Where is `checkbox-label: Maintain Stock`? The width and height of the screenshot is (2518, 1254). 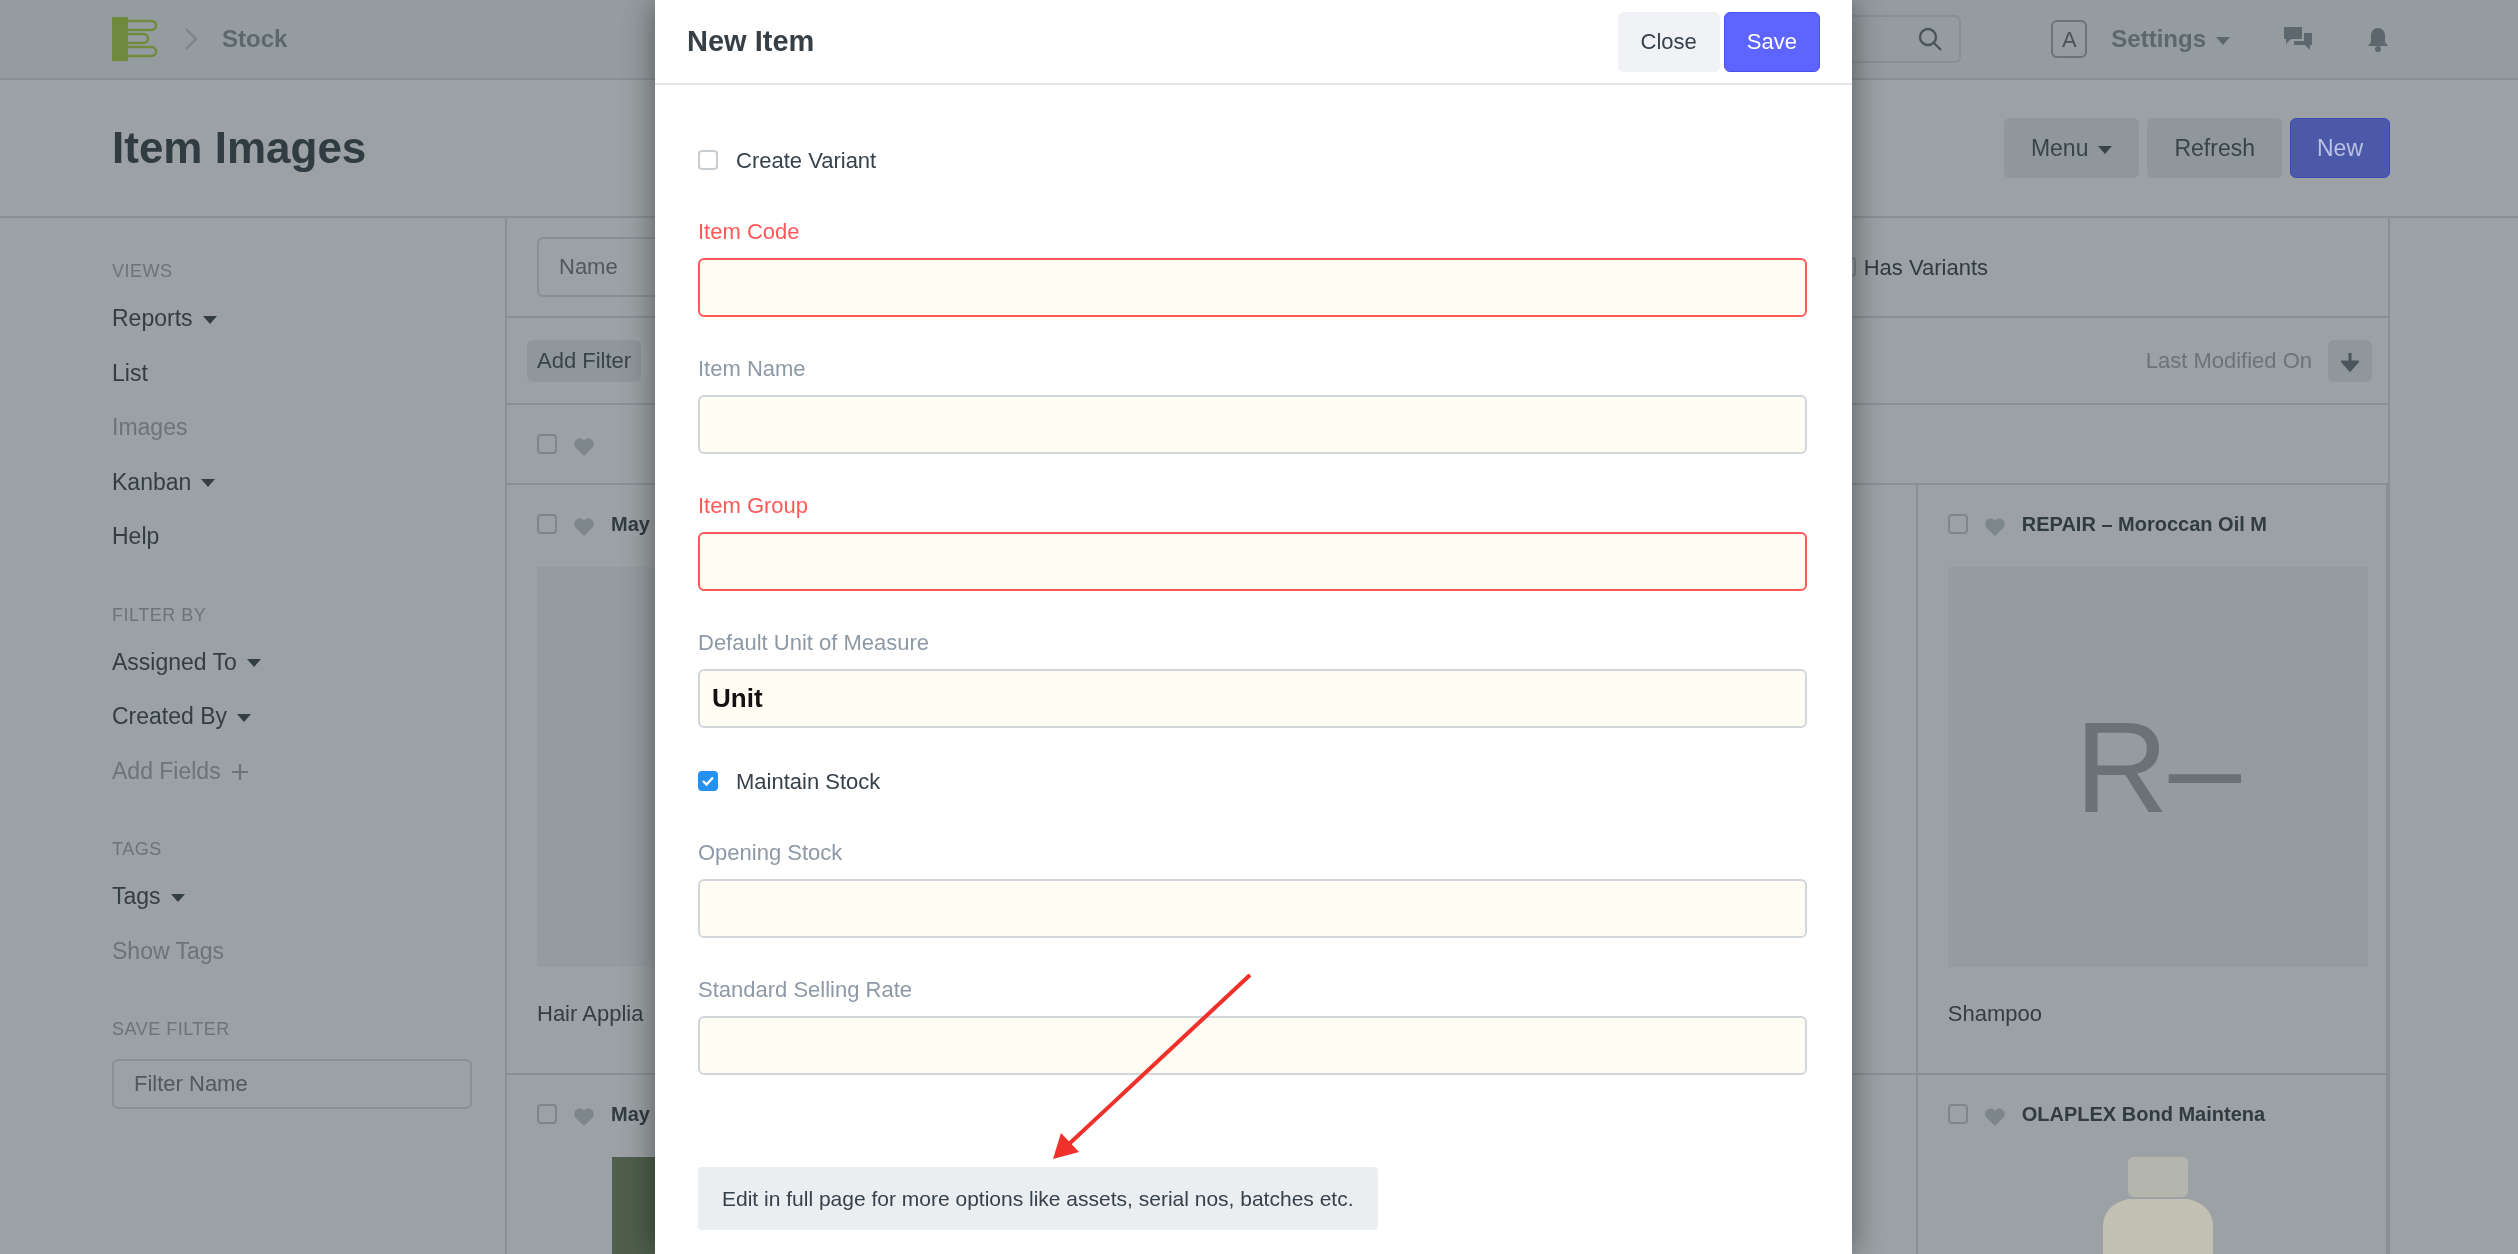
checkbox-label: Maintain Stock is located at coordinates (808, 781).